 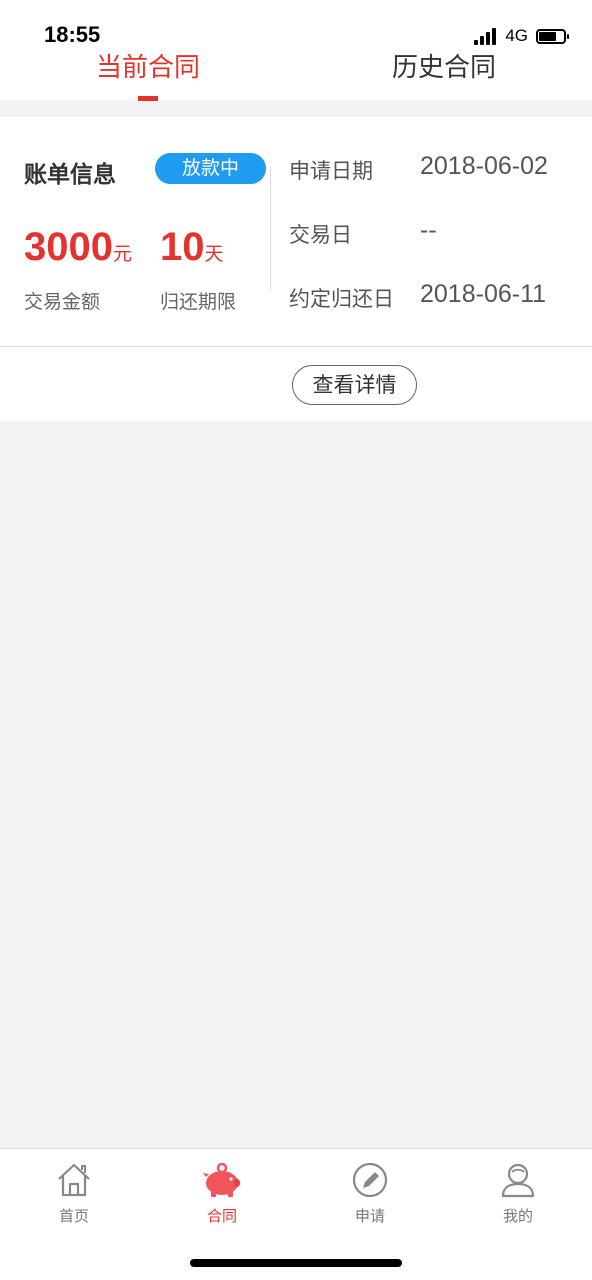 What do you see at coordinates (369, 1216) in the screenshot?
I see `nav-label-apply: 申请` at bounding box center [369, 1216].